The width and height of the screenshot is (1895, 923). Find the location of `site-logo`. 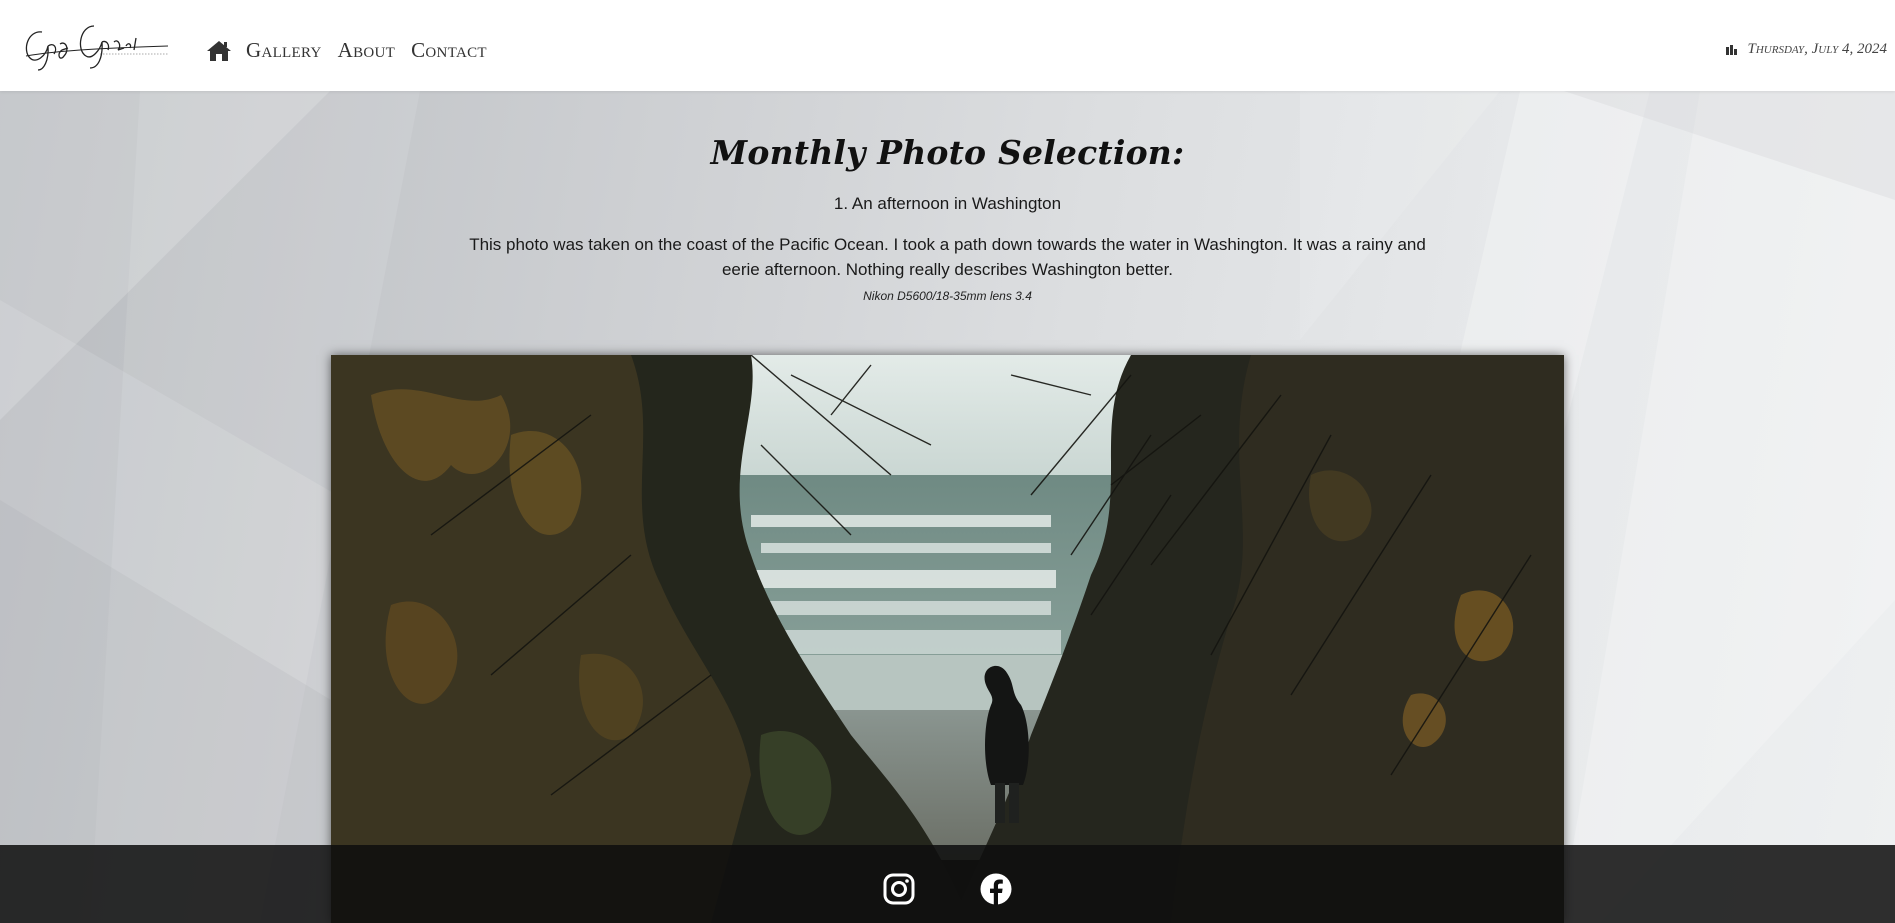

site-logo is located at coordinates (95, 46).